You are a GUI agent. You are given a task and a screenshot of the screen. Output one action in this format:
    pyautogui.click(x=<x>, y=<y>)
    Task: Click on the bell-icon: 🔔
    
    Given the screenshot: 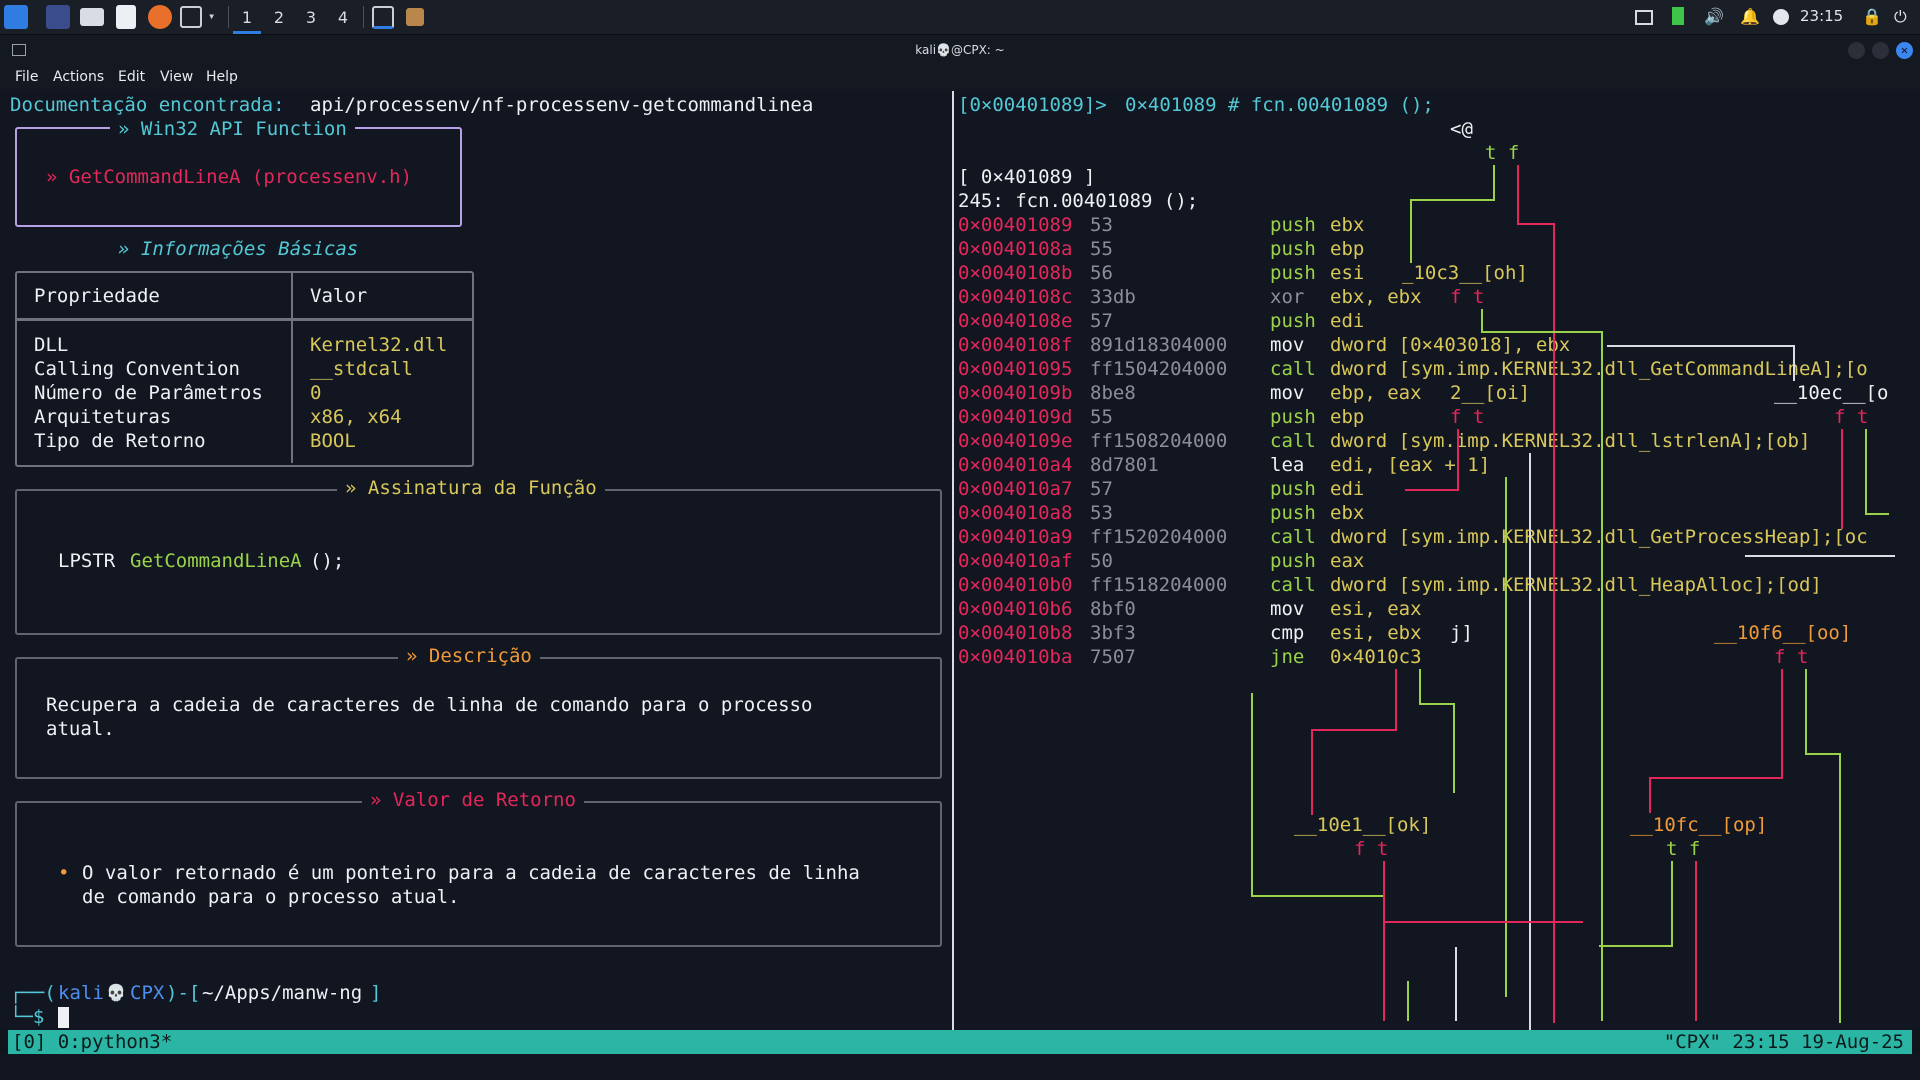 What is the action you would take?
    pyautogui.click(x=1750, y=17)
    